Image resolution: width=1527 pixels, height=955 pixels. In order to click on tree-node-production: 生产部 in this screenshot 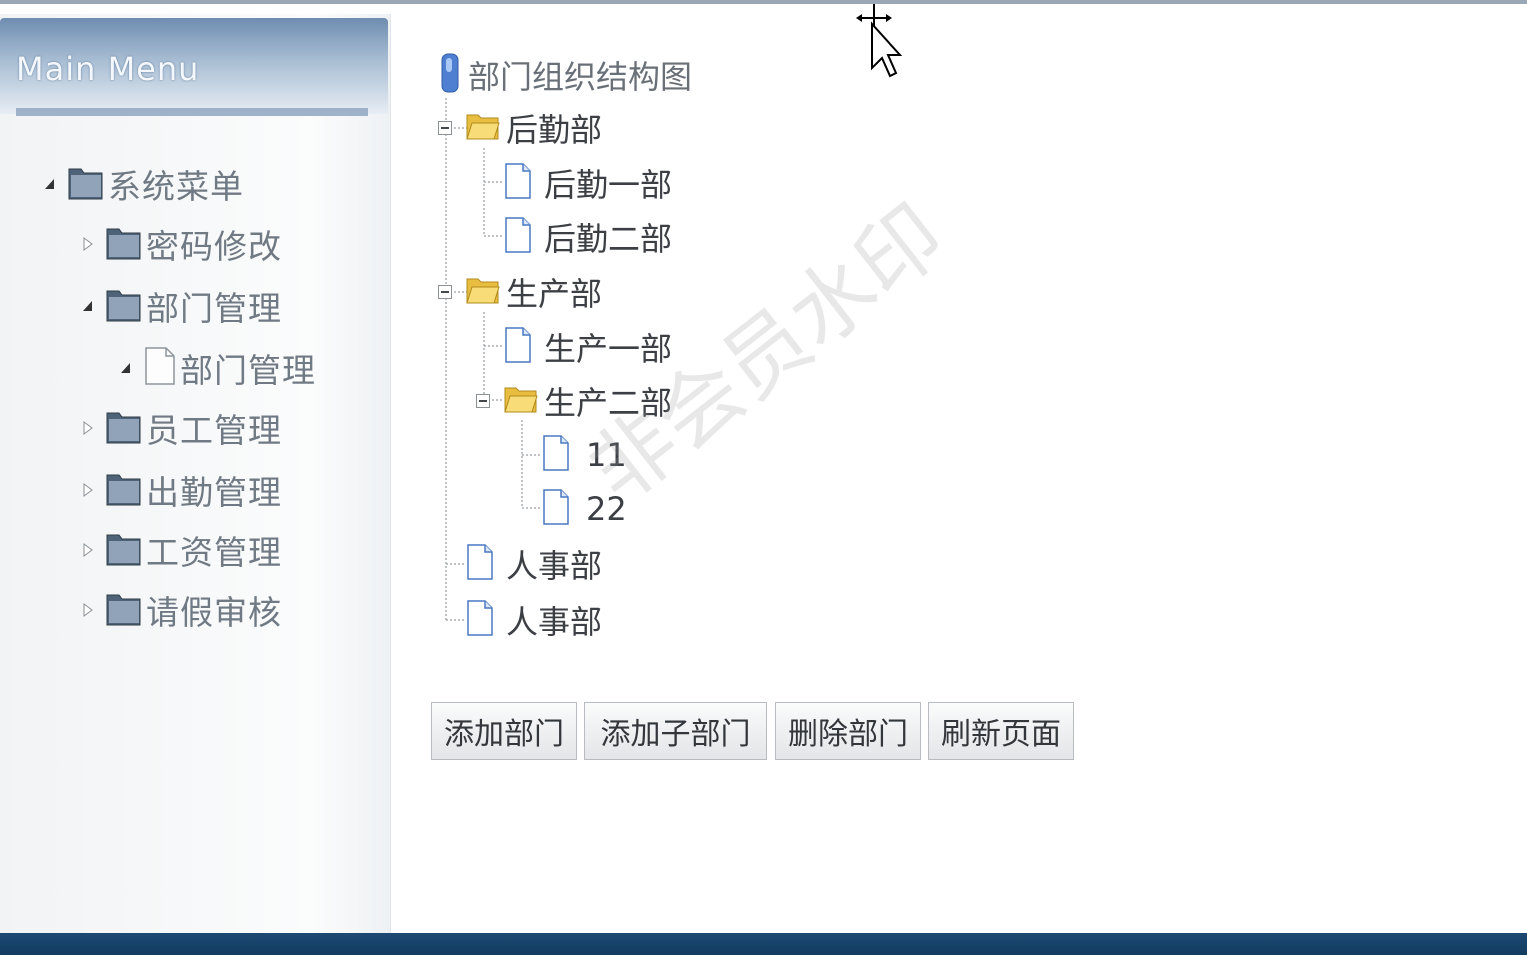, I will do `click(520, 292)`.